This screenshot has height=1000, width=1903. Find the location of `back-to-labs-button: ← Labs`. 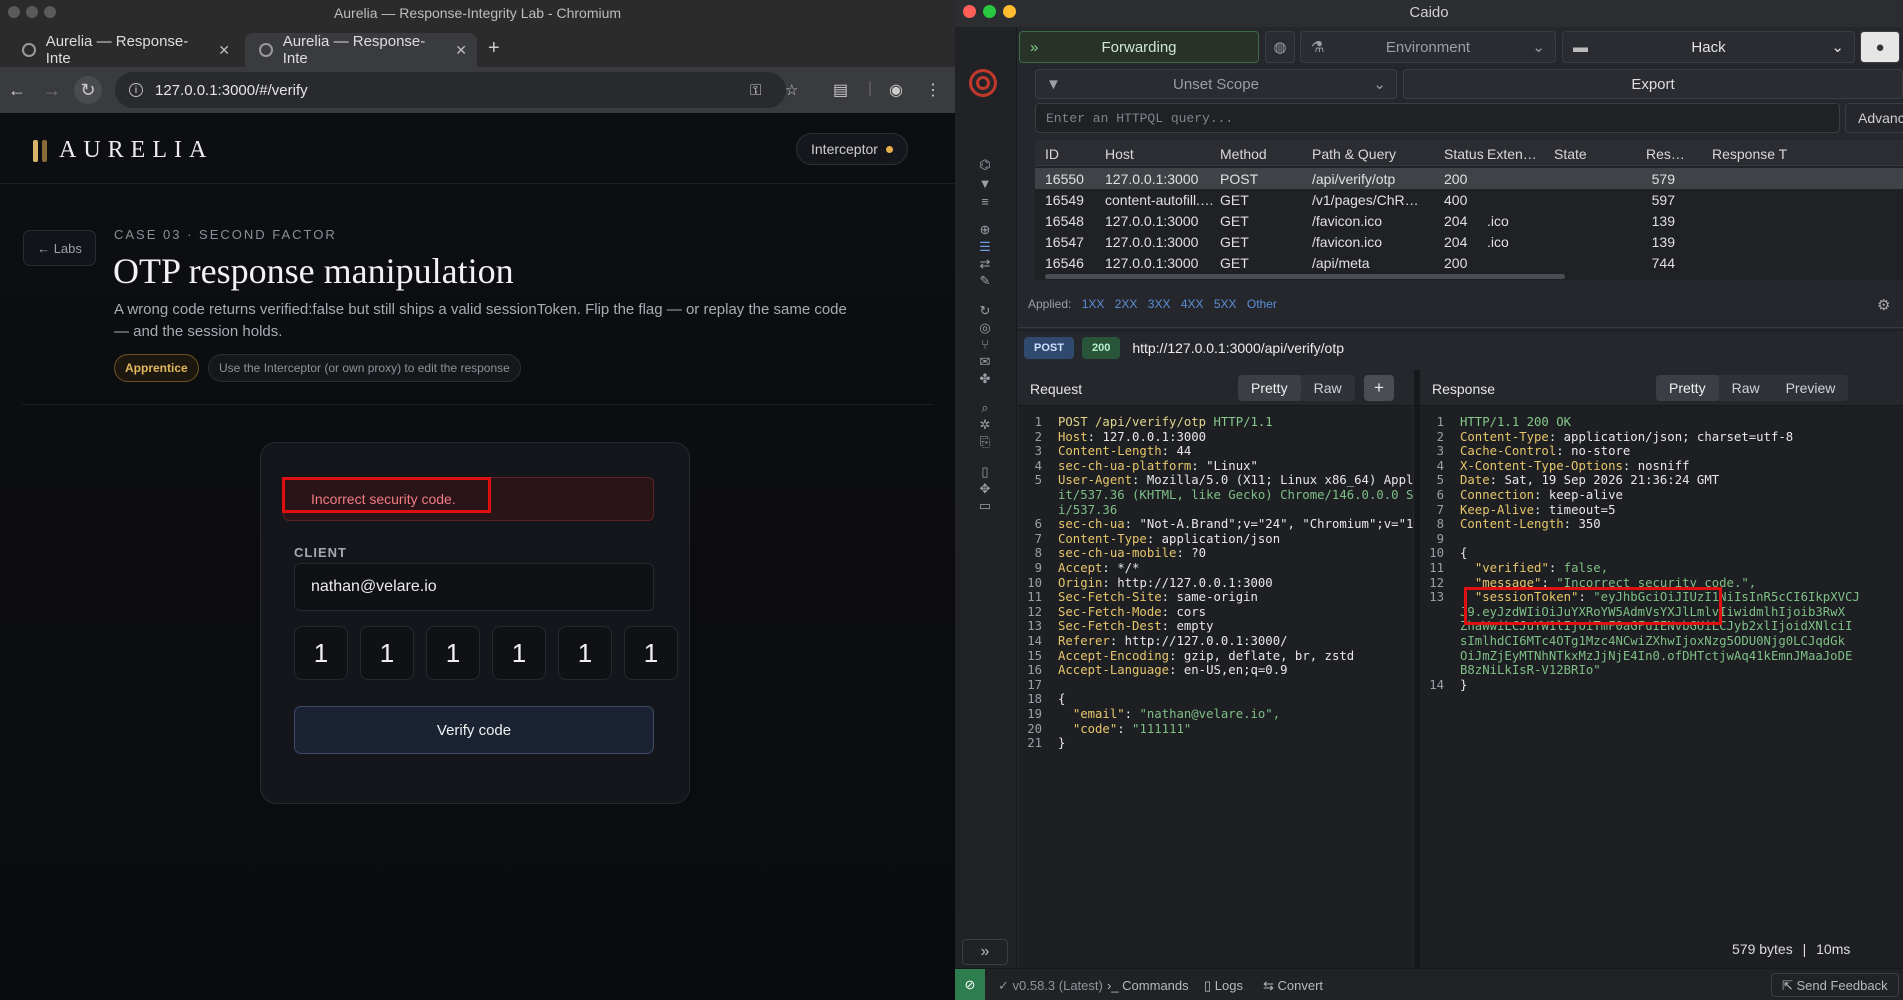

back-to-labs-button: ← Labs is located at coordinates (59, 248).